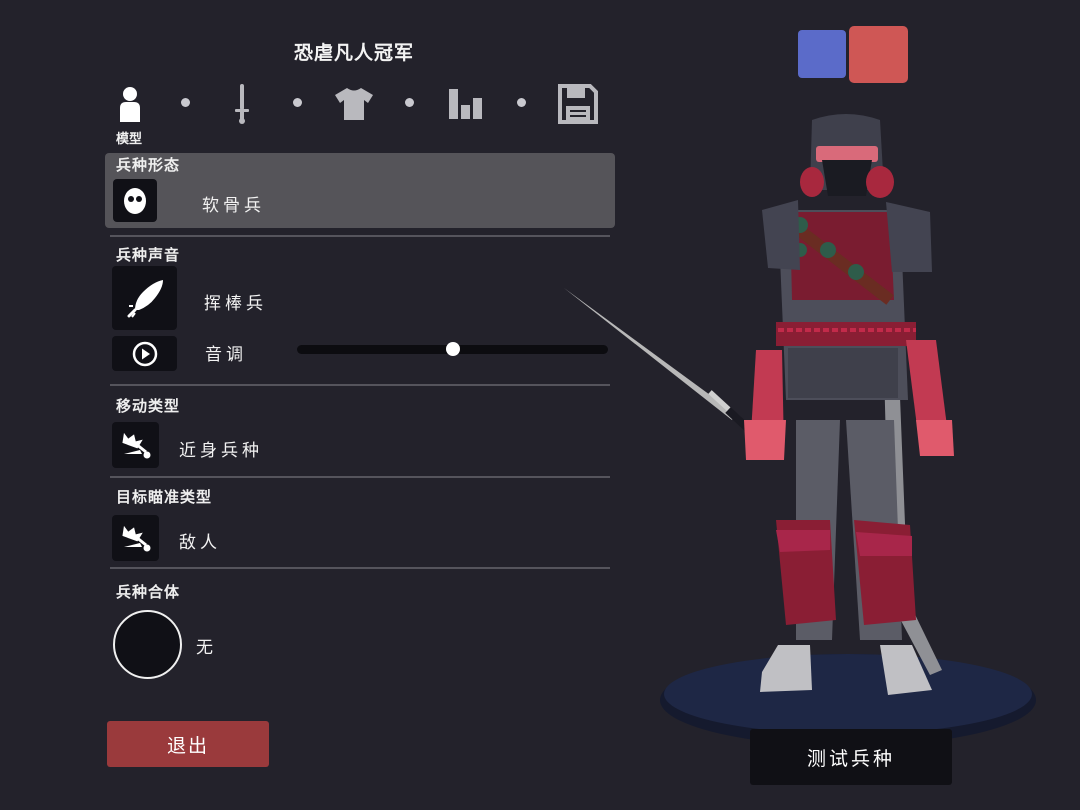 This screenshot has height=810, width=1080. What do you see at coordinates (148, 406) in the screenshot?
I see `movement-title: 移动类型` at bounding box center [148, 406].